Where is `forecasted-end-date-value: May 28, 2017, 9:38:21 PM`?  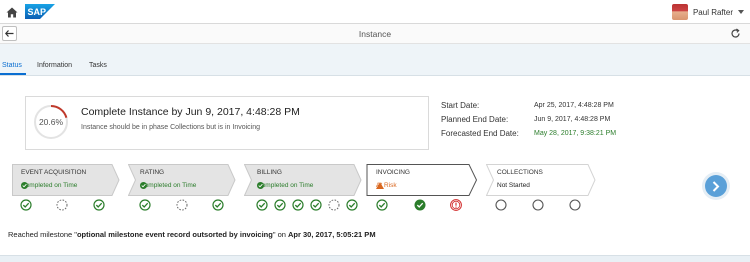
forecasted-end-date-value: May 28, 2017, 9:38:21 PM is located at coordinates (575, 133).